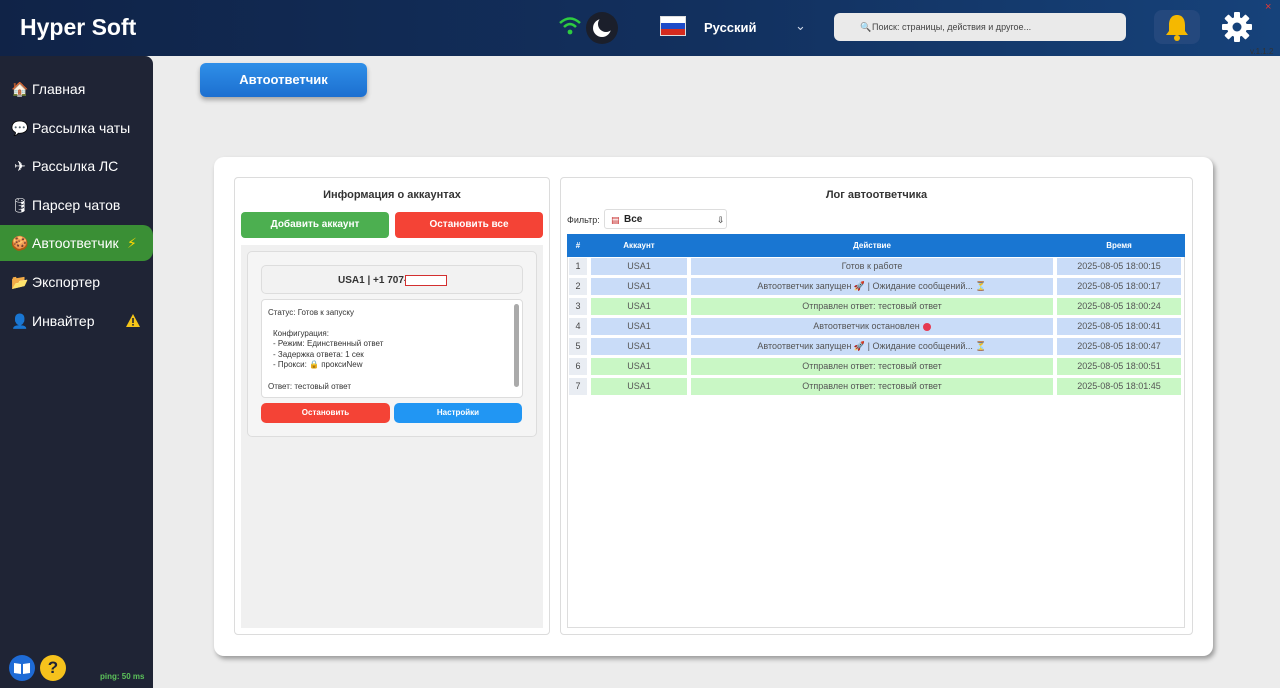 Image resolution: width=1280 pixels, height=688 pixels. Describe the element at coordinates (469, 225) in the screenshot. I see `stop-all-button: Остановить все` at that location.